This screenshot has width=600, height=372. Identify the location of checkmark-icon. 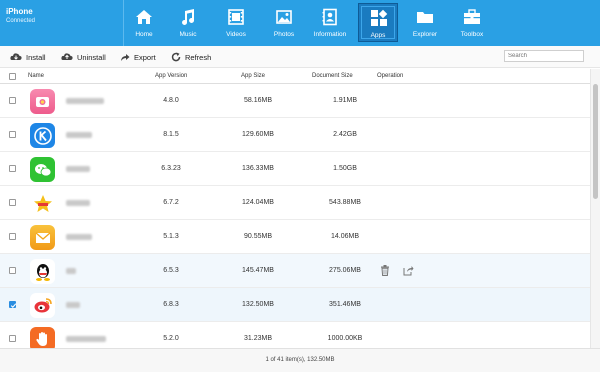
(13, 306).